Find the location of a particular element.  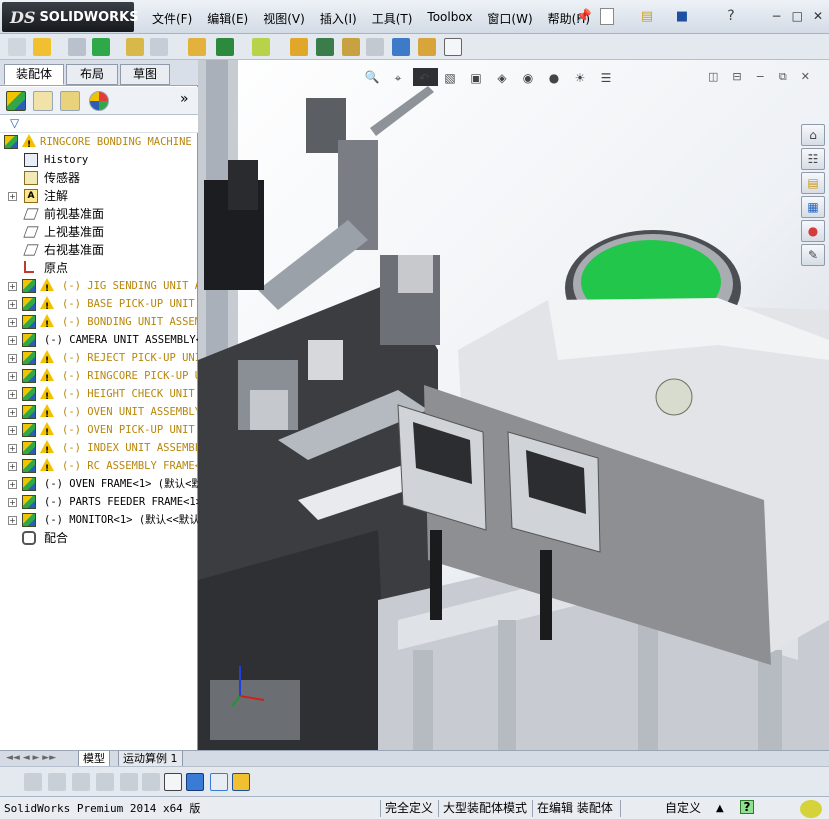

folder-icon: ▤ is located at coordinates (813, 183).